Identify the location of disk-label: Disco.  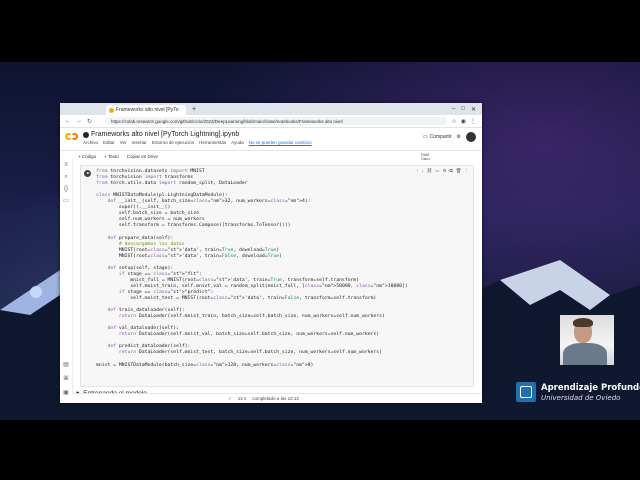
(425, 159).